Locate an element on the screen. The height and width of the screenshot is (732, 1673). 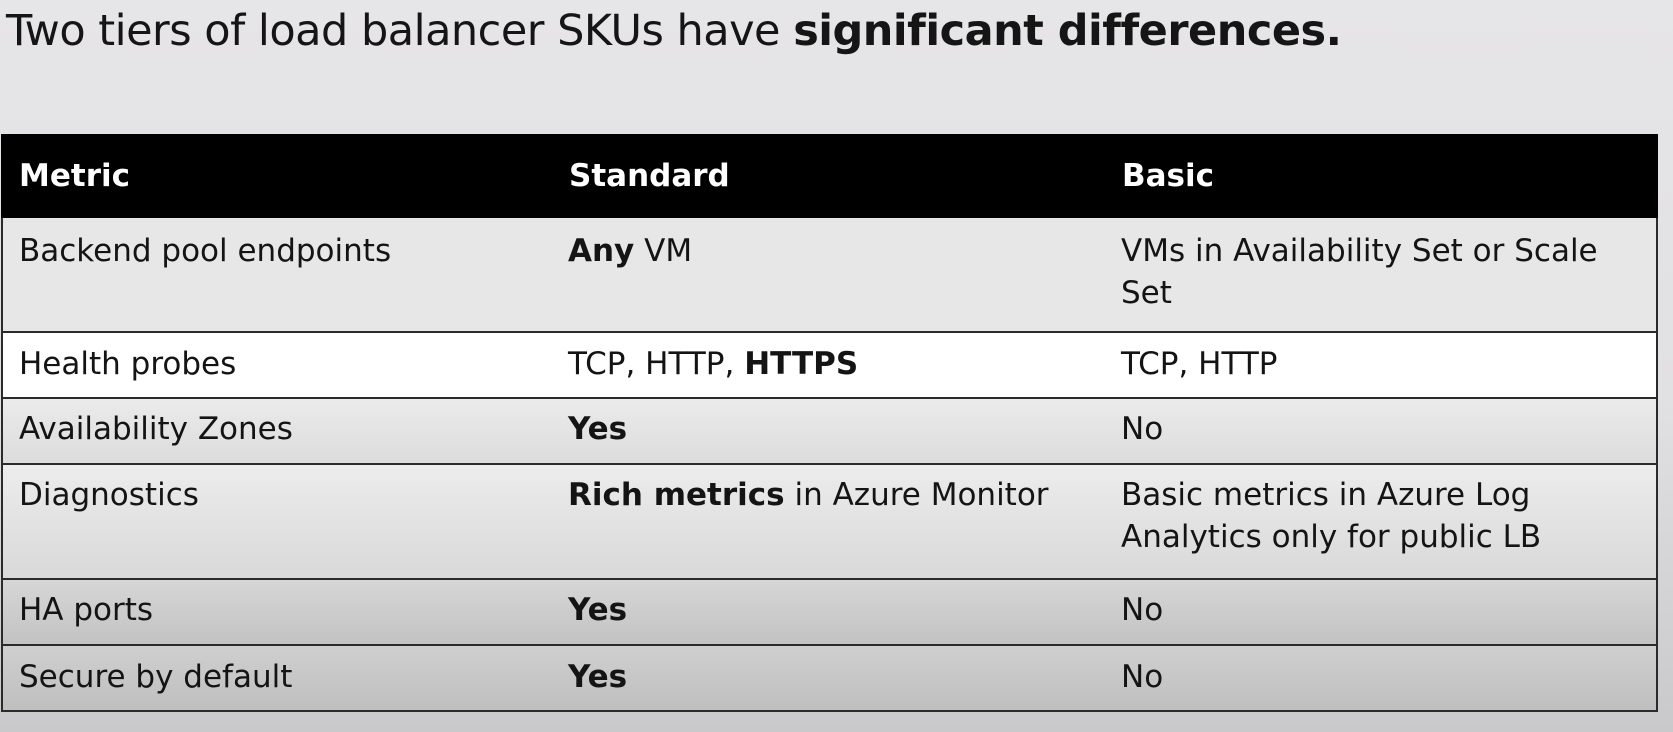
table-header-row: Metric Standard Basic is located at coordinates (829, 176).